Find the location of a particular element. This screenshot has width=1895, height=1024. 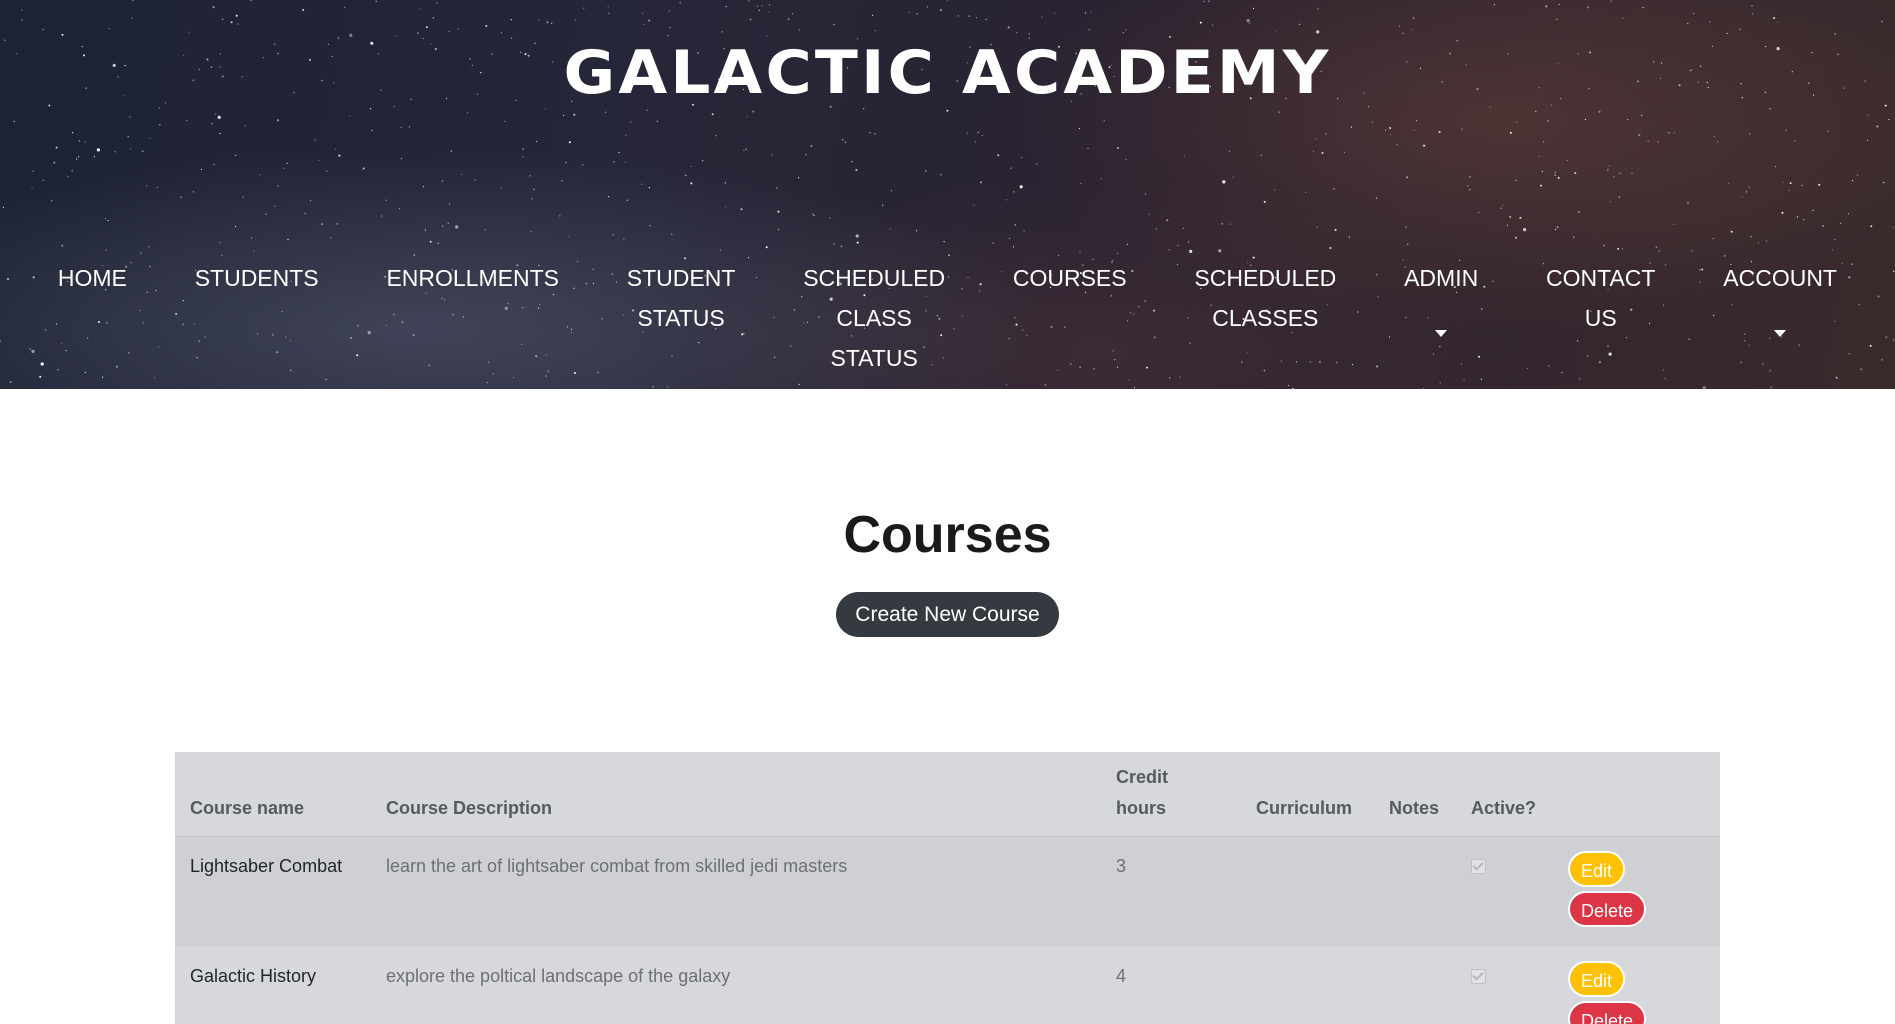

col-header-active: Active? is located at coordinates (1504, 794).